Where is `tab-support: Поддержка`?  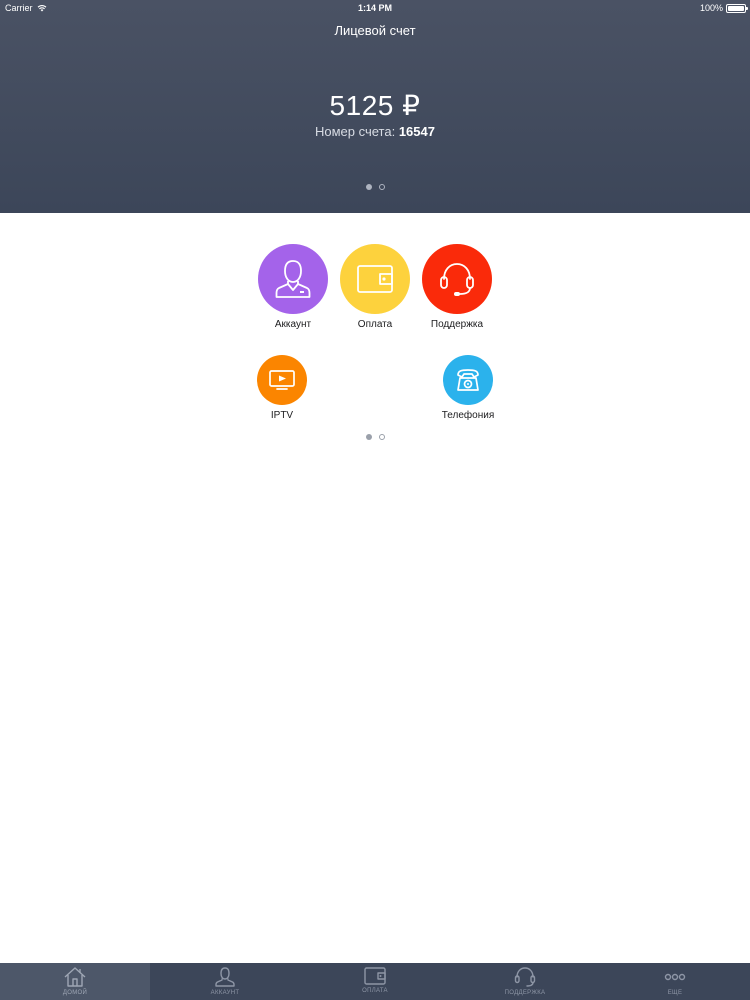
tab-support: Поддержка is located at coordinates (525, 981).